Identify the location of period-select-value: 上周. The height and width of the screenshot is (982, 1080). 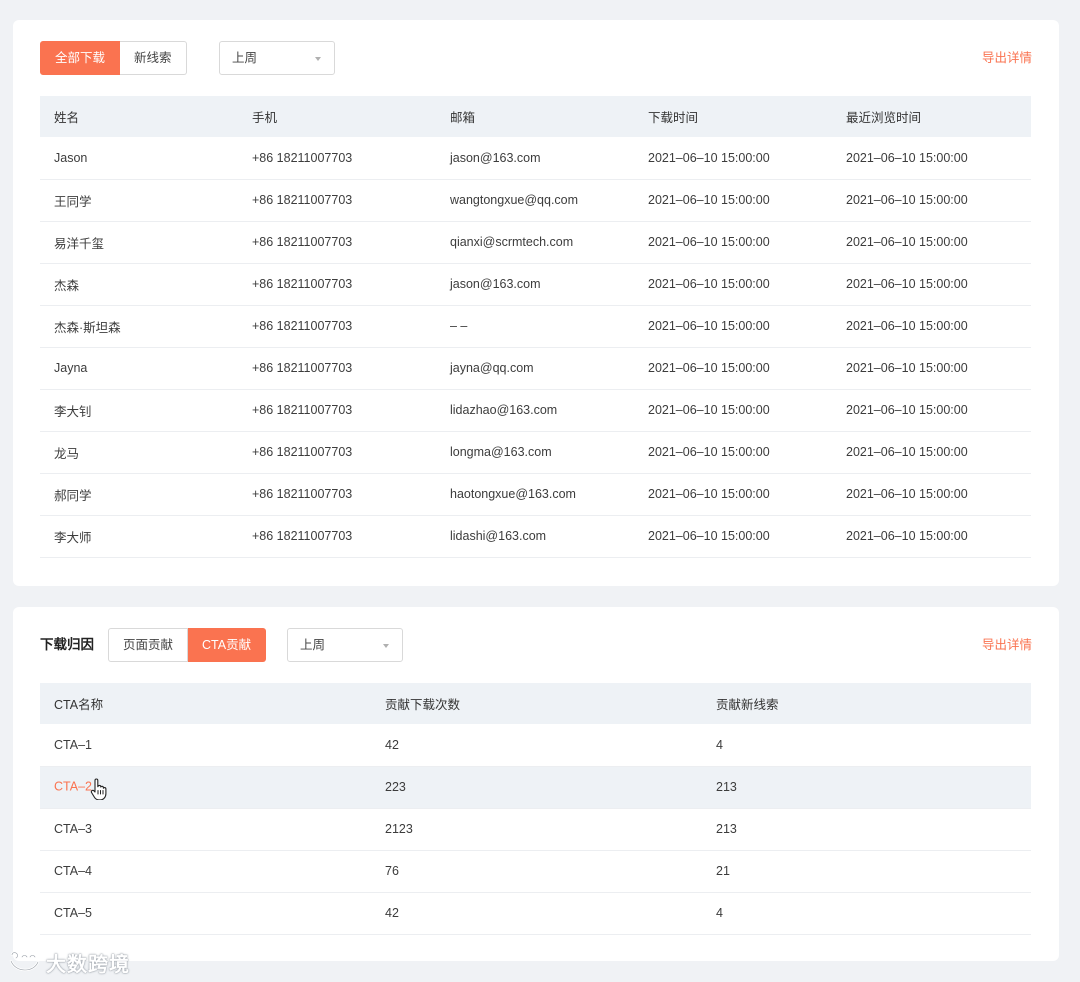
(245, 58).